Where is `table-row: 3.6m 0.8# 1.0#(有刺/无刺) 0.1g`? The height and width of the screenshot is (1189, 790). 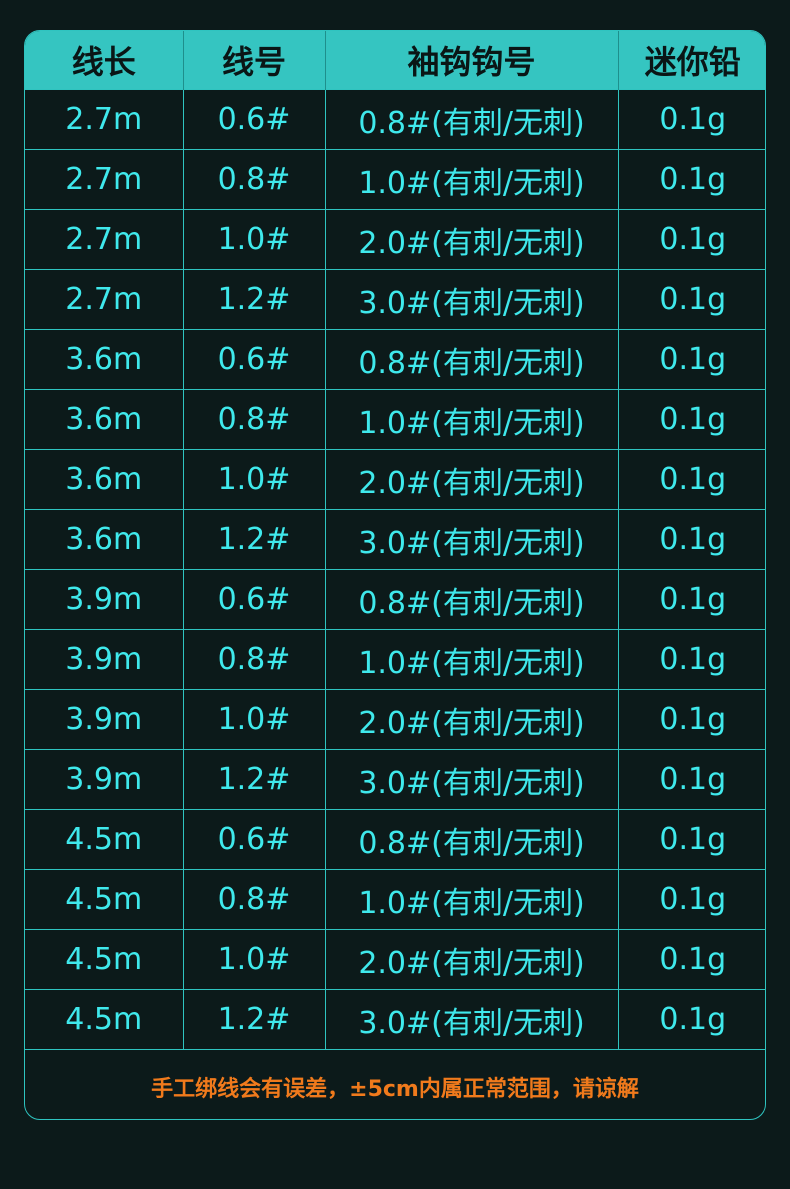
table-row: 3.6m 0.8# 1.0#(有刺/无刺) 0.1g is located at coordinates (395, 419).